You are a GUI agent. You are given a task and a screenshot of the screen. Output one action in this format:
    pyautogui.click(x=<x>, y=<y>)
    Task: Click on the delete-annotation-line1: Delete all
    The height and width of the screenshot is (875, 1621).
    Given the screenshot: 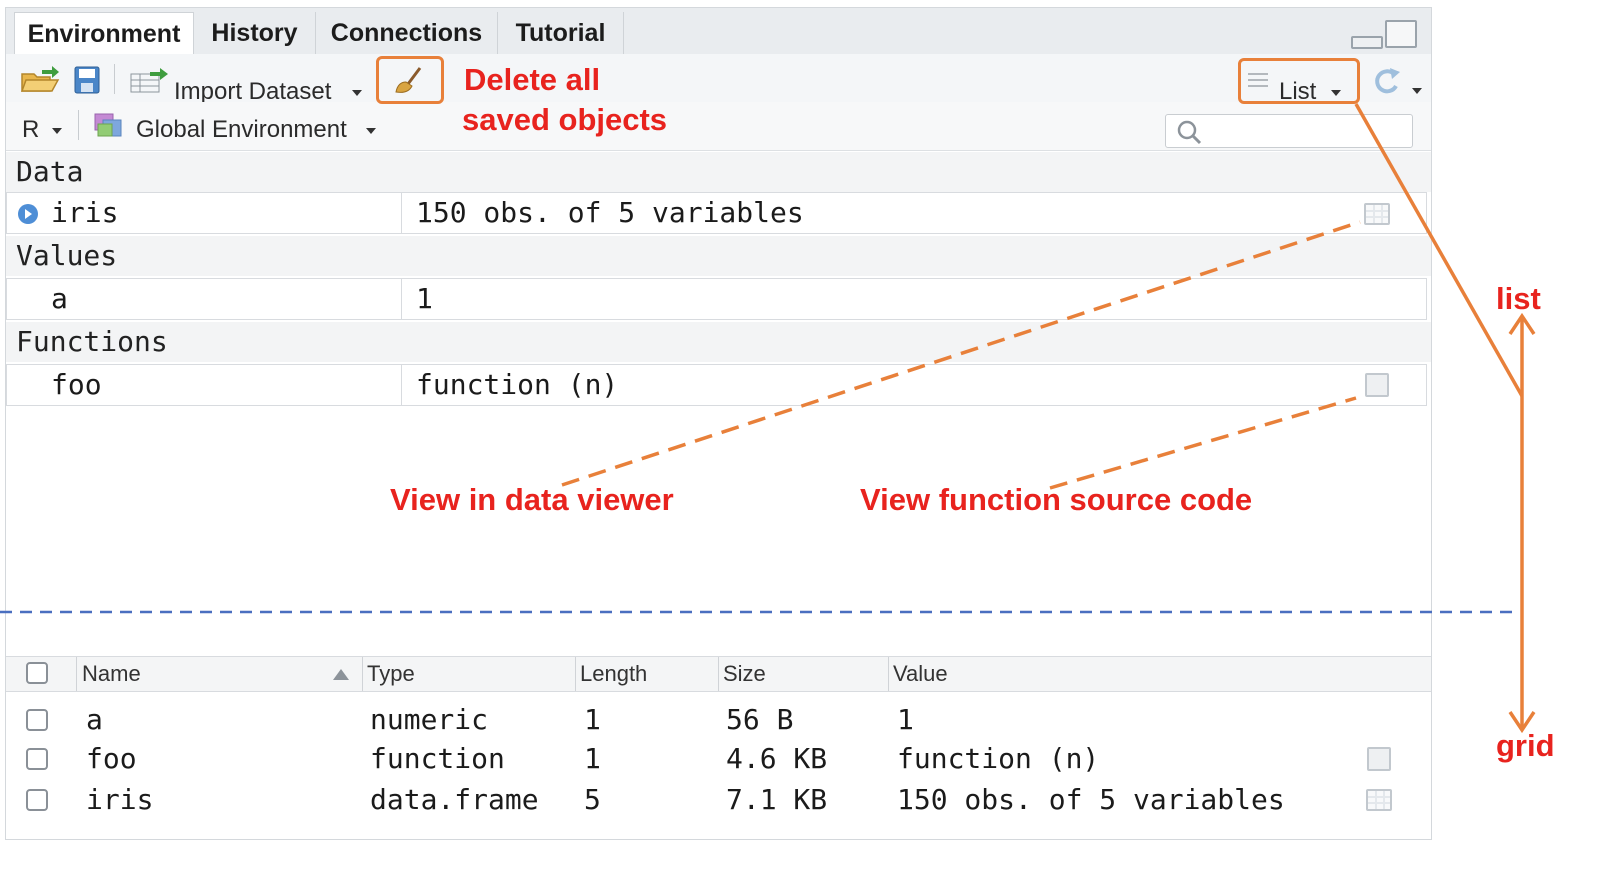 What is the action you would take?
    pyautogui.click(x=532, y=79)
    